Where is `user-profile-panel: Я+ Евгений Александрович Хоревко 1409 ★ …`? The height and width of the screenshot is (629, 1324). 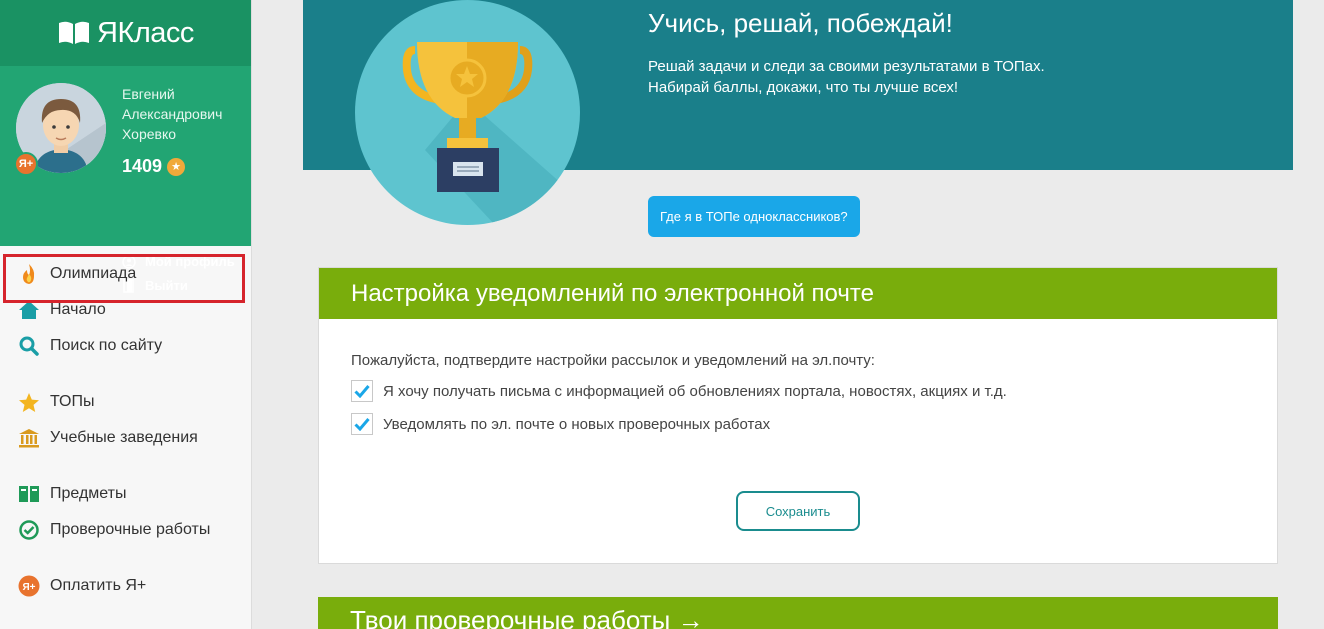
user-profile-panel: Я+ Евгений Александрович Хоревко 1409 ★ … is located at coordinates (125, 179).